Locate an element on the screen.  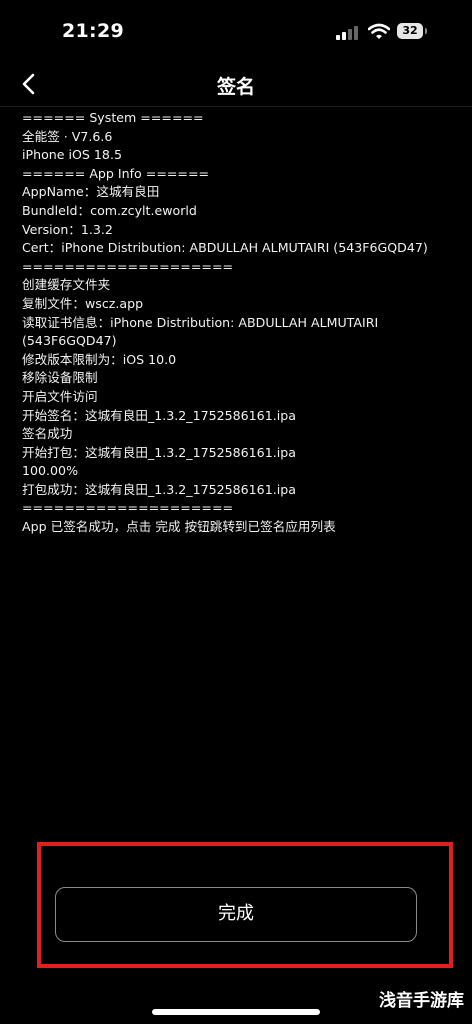
log-line: 100.00% is located at coordinates (50, 471).